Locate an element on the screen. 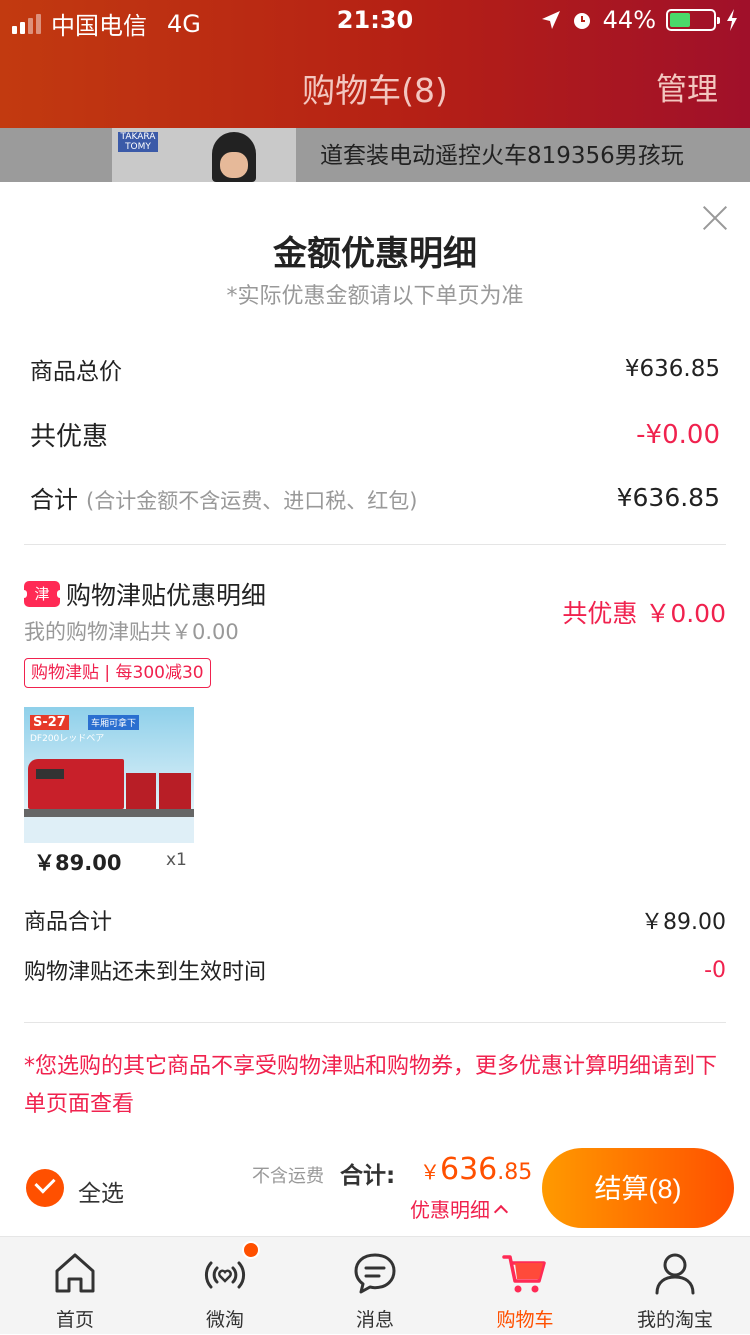  jintie-subtitle: 我的购物津贴共￥0.00 is located at coordinates (131, 632).